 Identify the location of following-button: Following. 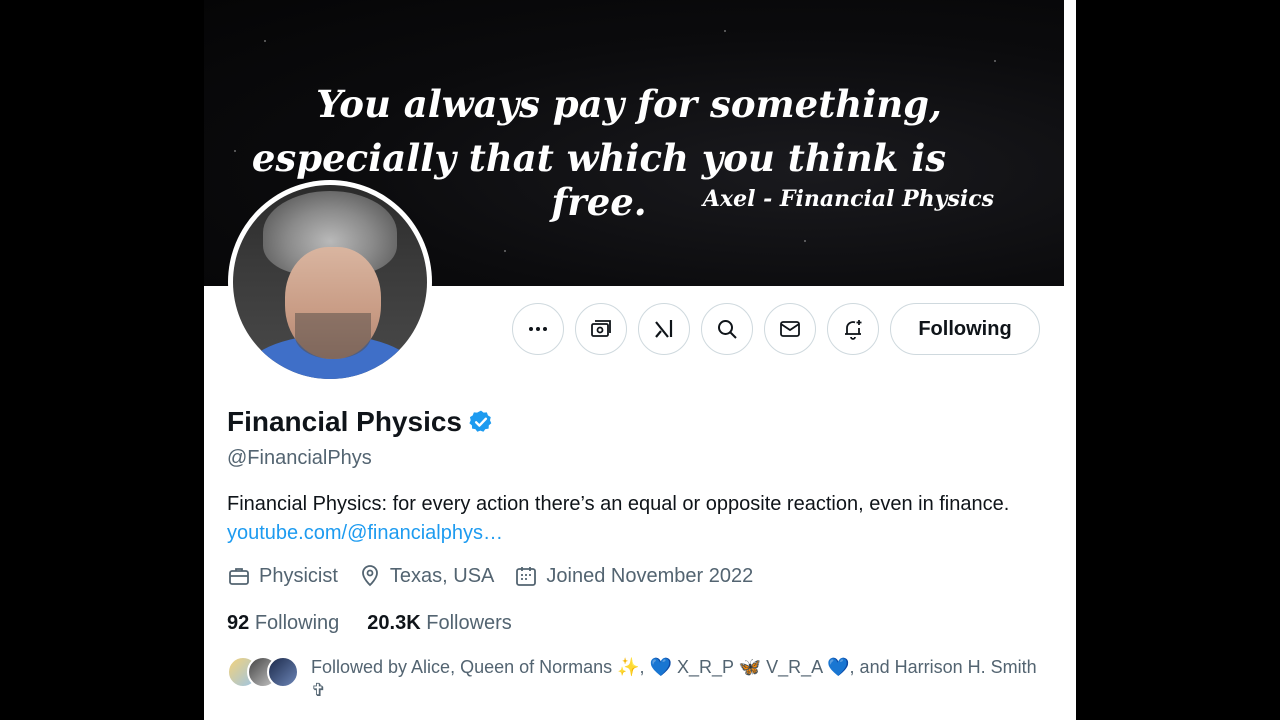
(965, 329).